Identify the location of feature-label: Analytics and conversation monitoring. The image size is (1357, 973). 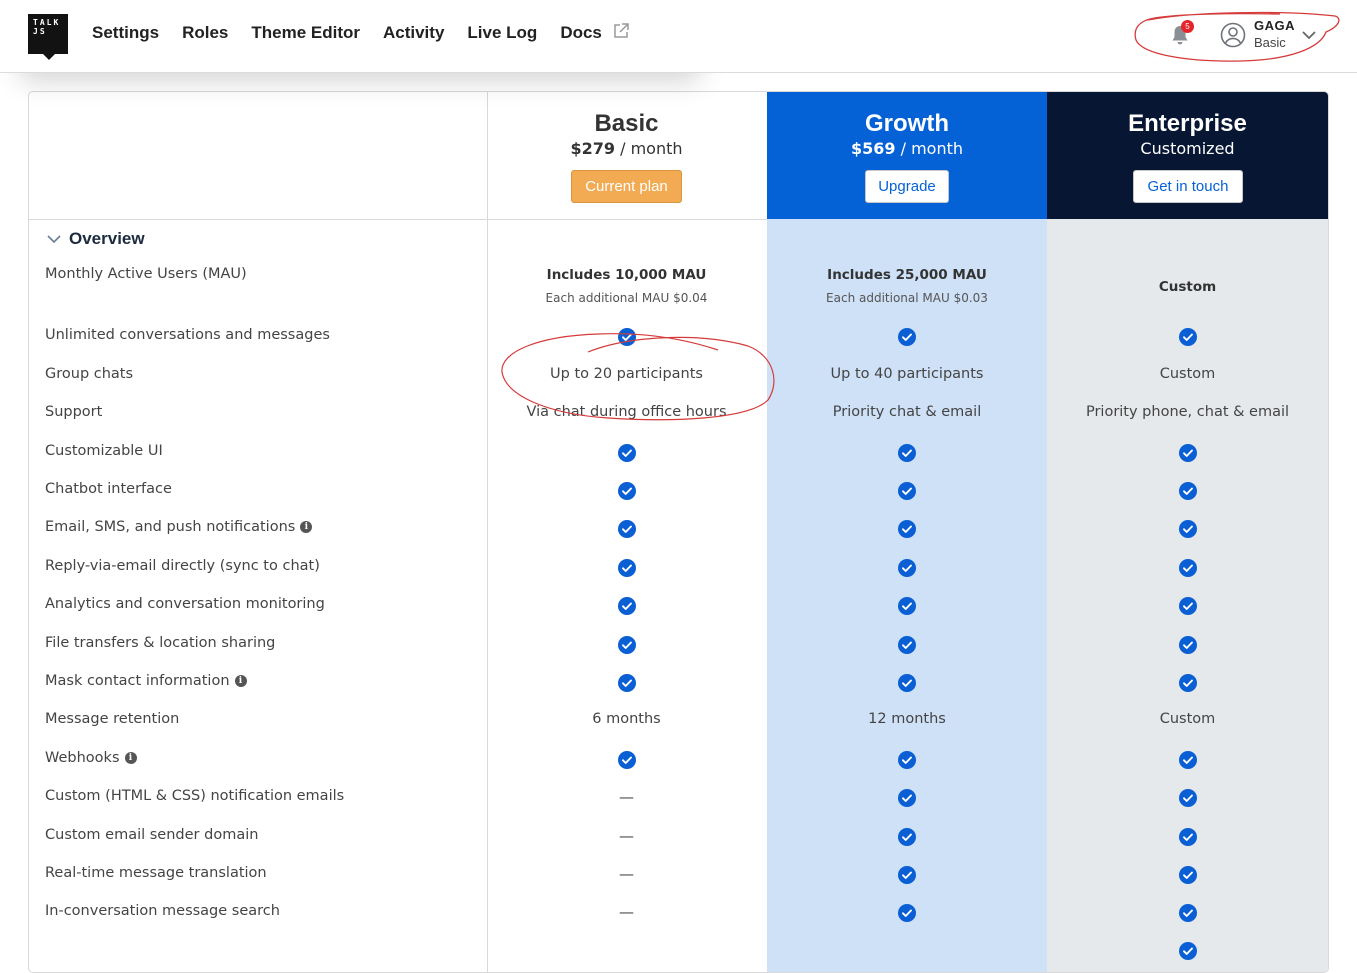
(185, 604).